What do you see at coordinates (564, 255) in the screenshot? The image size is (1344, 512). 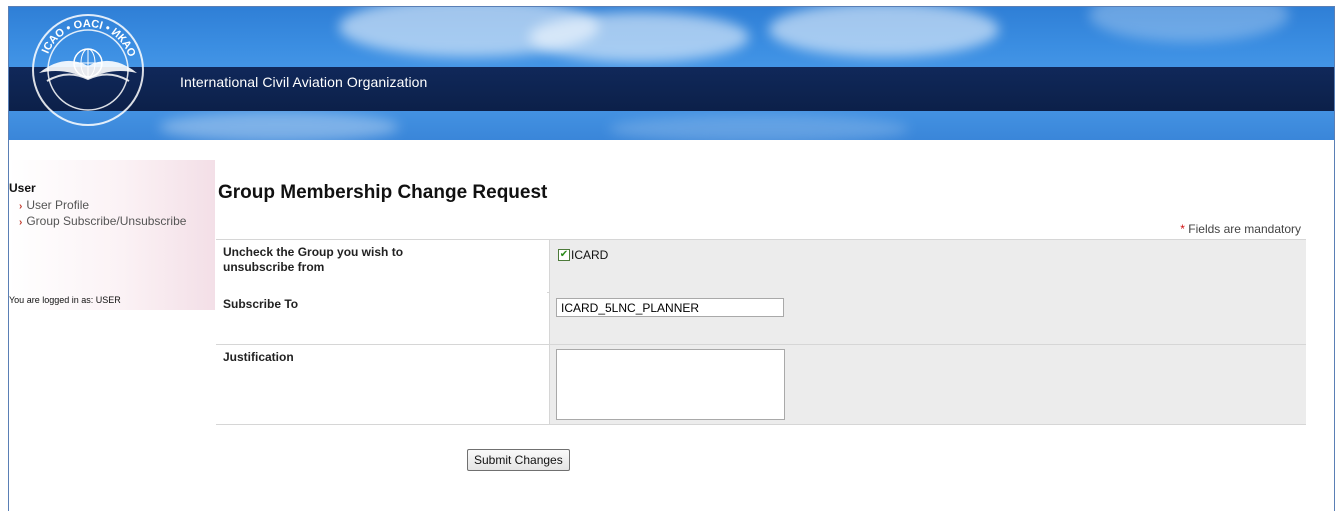 I see `icard-checkbox: ✔` at bounding box center [564, 255].